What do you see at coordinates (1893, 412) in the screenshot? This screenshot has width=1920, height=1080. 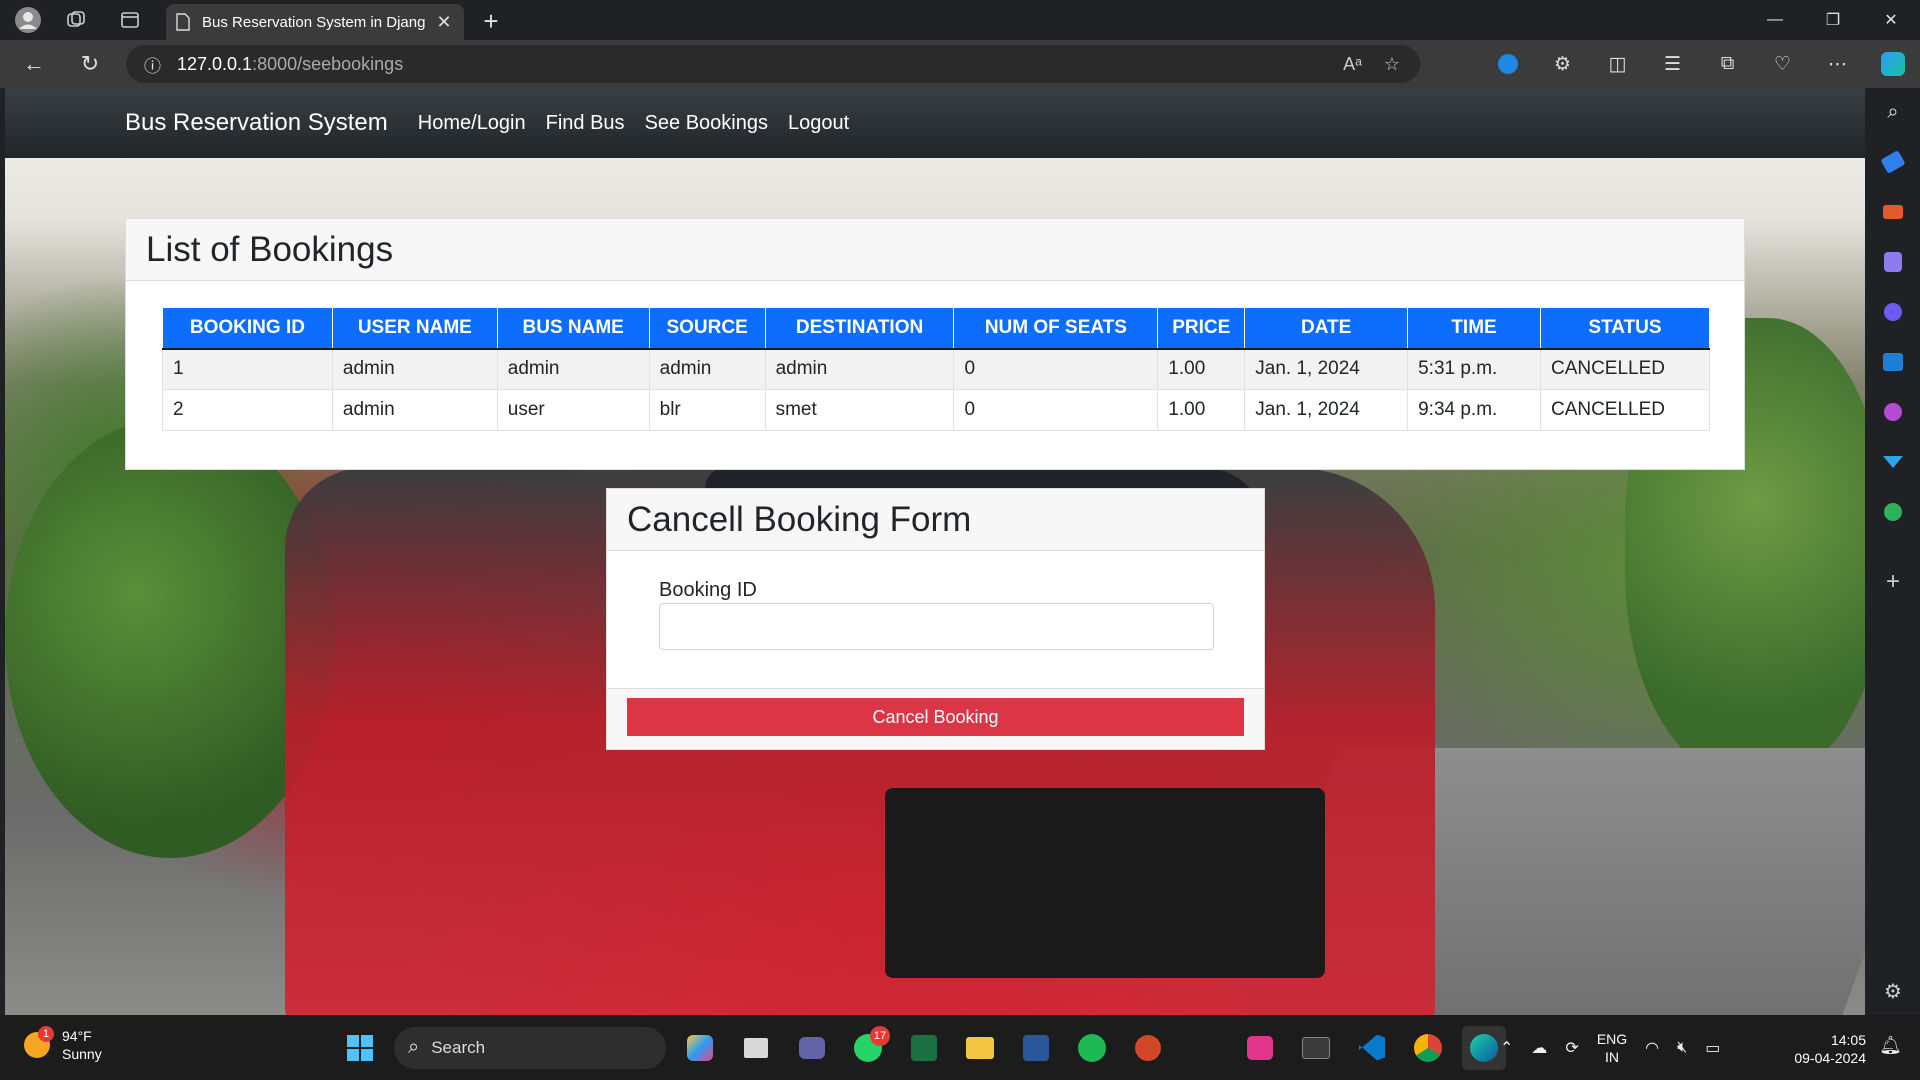 I see `sidebar-designer-icon` at bounding box center [1893, 412].